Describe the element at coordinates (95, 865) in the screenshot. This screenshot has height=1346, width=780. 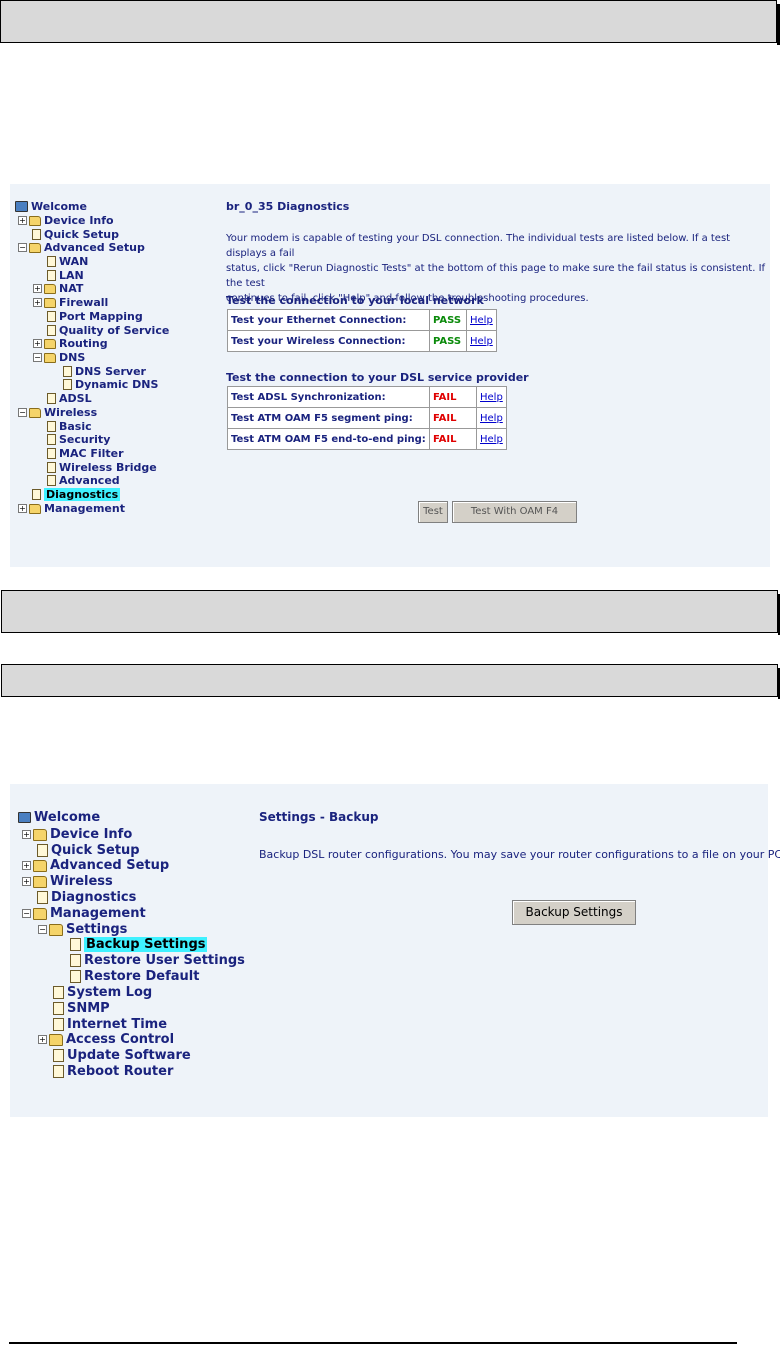
I see `tree-item-advanced-setup: + Advanced Setup` at that location.